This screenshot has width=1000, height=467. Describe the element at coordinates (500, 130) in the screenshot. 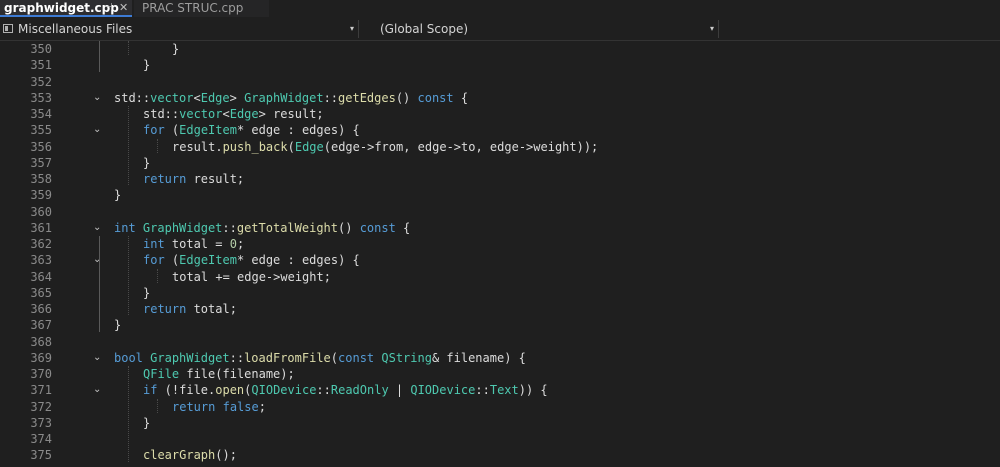

I see `code-line: 355 ⌄ for (EdgeItem* edge : edges) {` at that location.